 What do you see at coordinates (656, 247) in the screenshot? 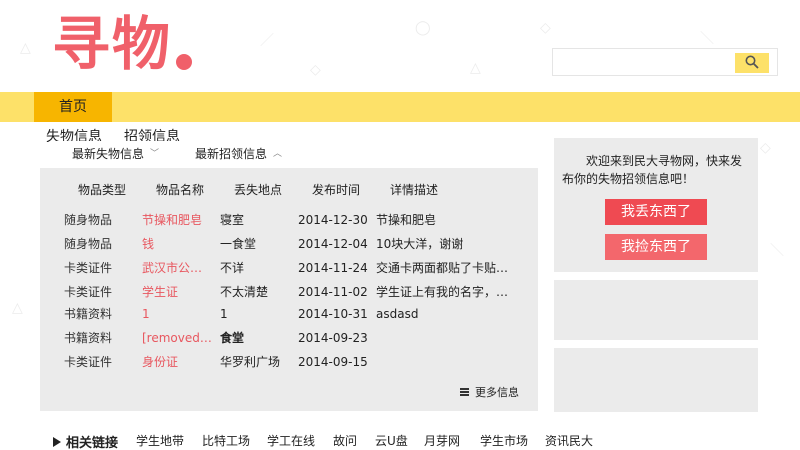
I see `found-item-button: 我捡东西了` at bounding box center [656, 247].